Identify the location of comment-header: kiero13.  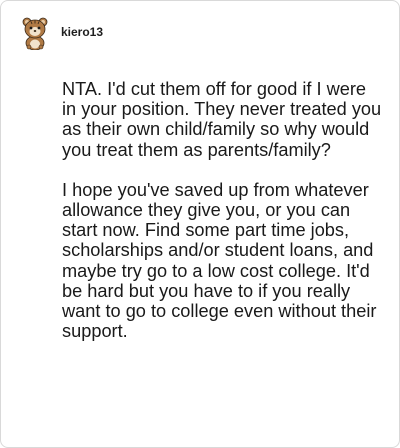
(62, 33).